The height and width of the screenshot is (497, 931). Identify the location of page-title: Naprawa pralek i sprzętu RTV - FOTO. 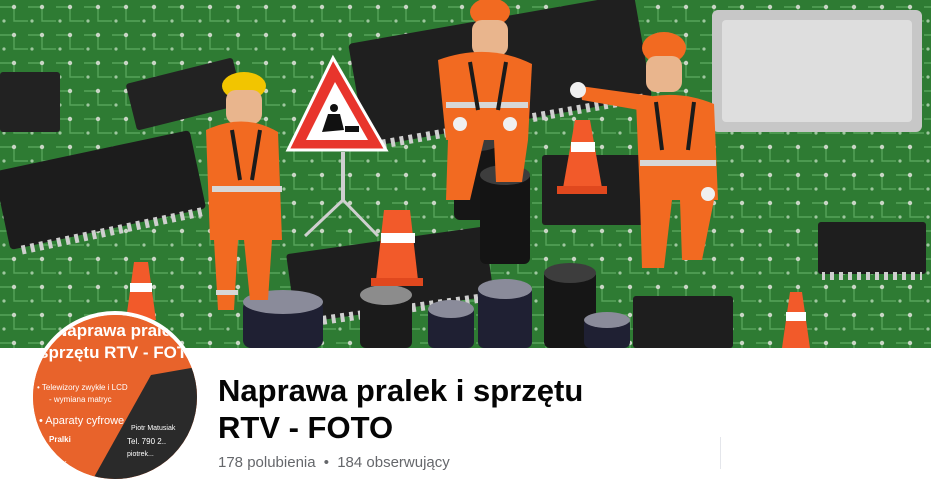
(428, 409).